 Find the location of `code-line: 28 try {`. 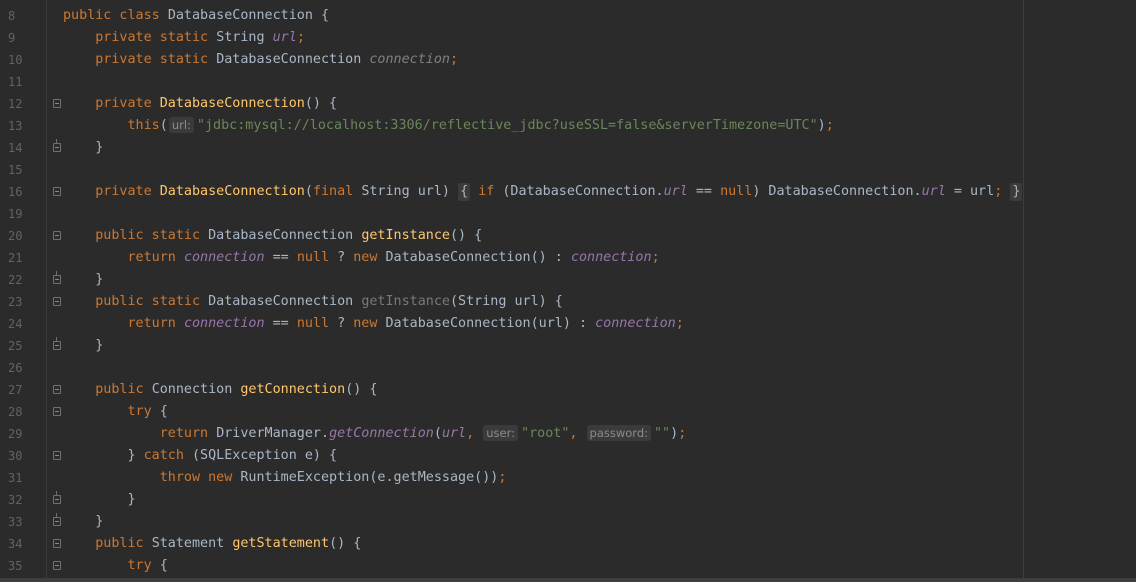

code-line: 28 try { is located at coordinates (568, 412).